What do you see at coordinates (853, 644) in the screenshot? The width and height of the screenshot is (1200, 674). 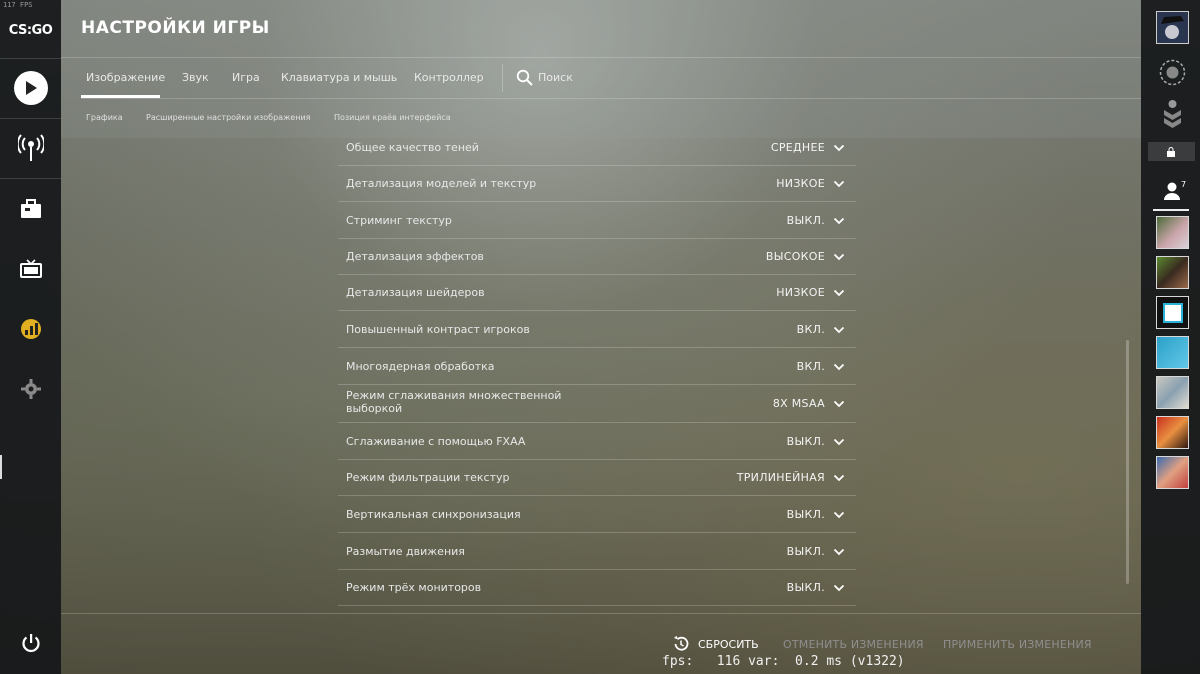 I see `cancel-changes-button: ОТМЕНИТЬ ИЗМЕНЕНИЯ` at bounding box center [853, 644].